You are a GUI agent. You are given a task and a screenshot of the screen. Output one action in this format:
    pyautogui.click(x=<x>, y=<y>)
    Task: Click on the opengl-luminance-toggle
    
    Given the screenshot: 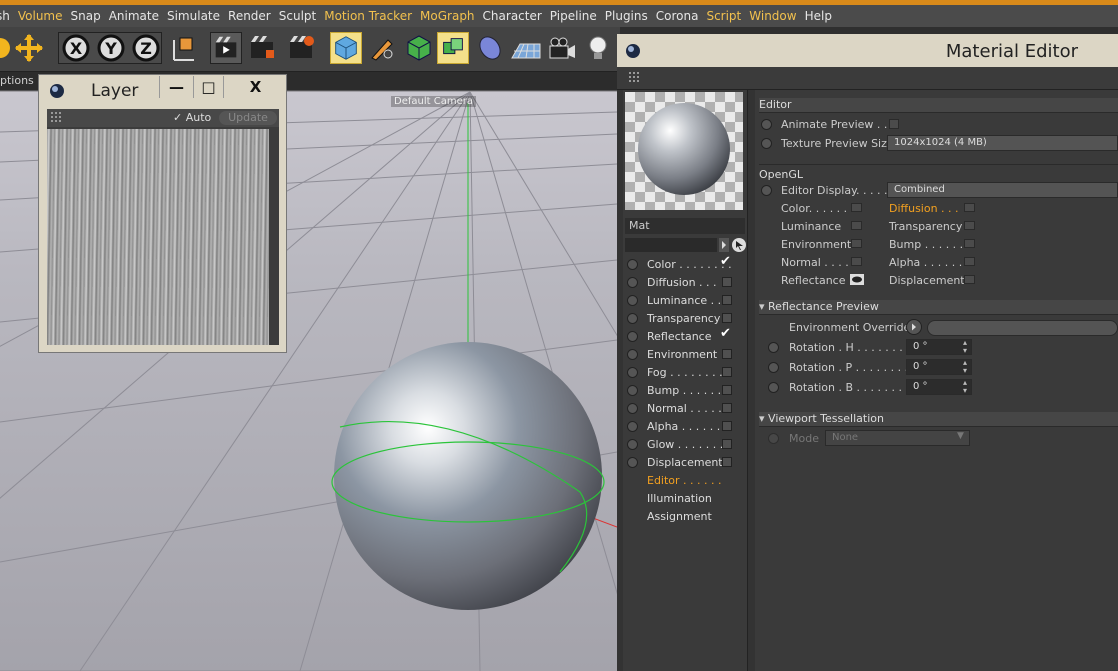 What is the action you would take?
    pyautogui.click(x=856, y=225)
    